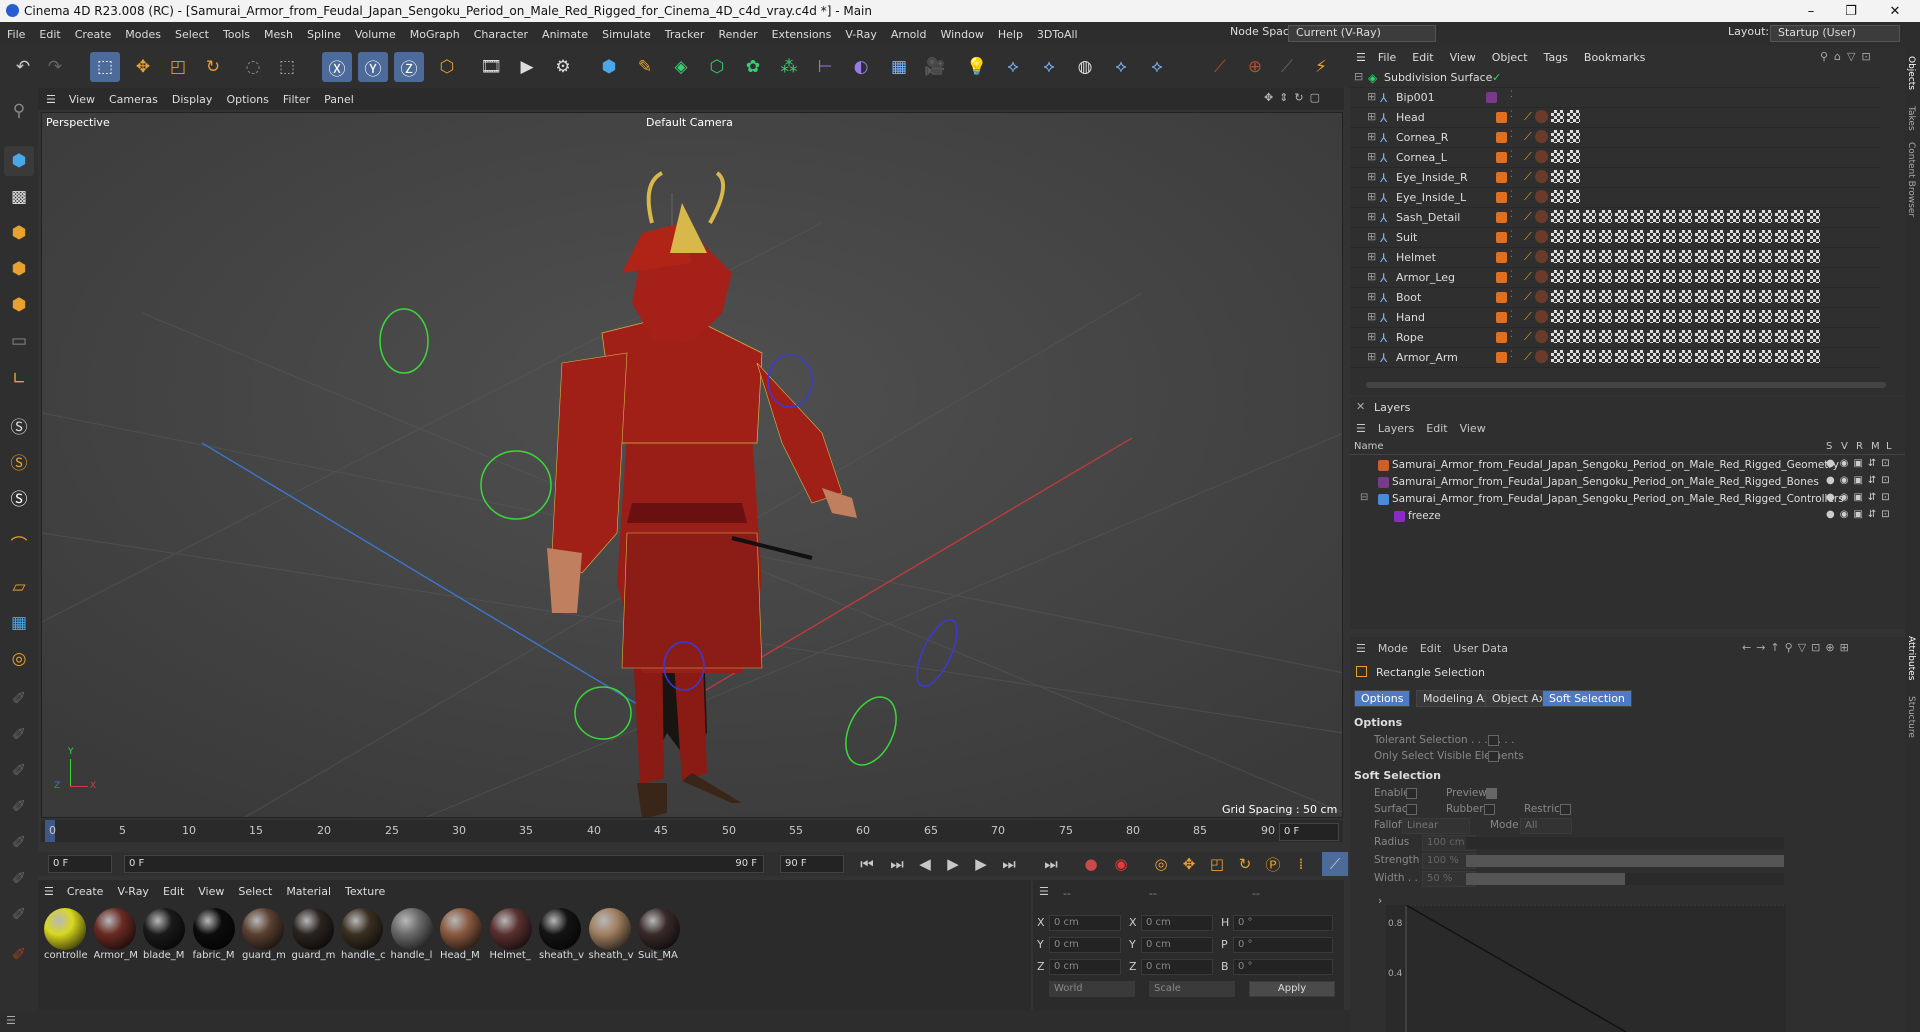  What do you see at coordinates (935, 67) in the screenshot?
I see `camera-icon: 🎥` at bounding box center [935, 67].